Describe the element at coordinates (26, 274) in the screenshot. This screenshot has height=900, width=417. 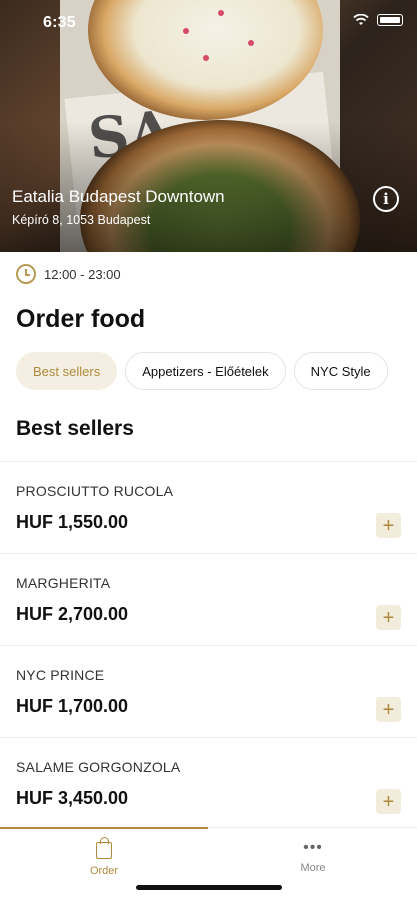
I see `clock-icon` at that location.